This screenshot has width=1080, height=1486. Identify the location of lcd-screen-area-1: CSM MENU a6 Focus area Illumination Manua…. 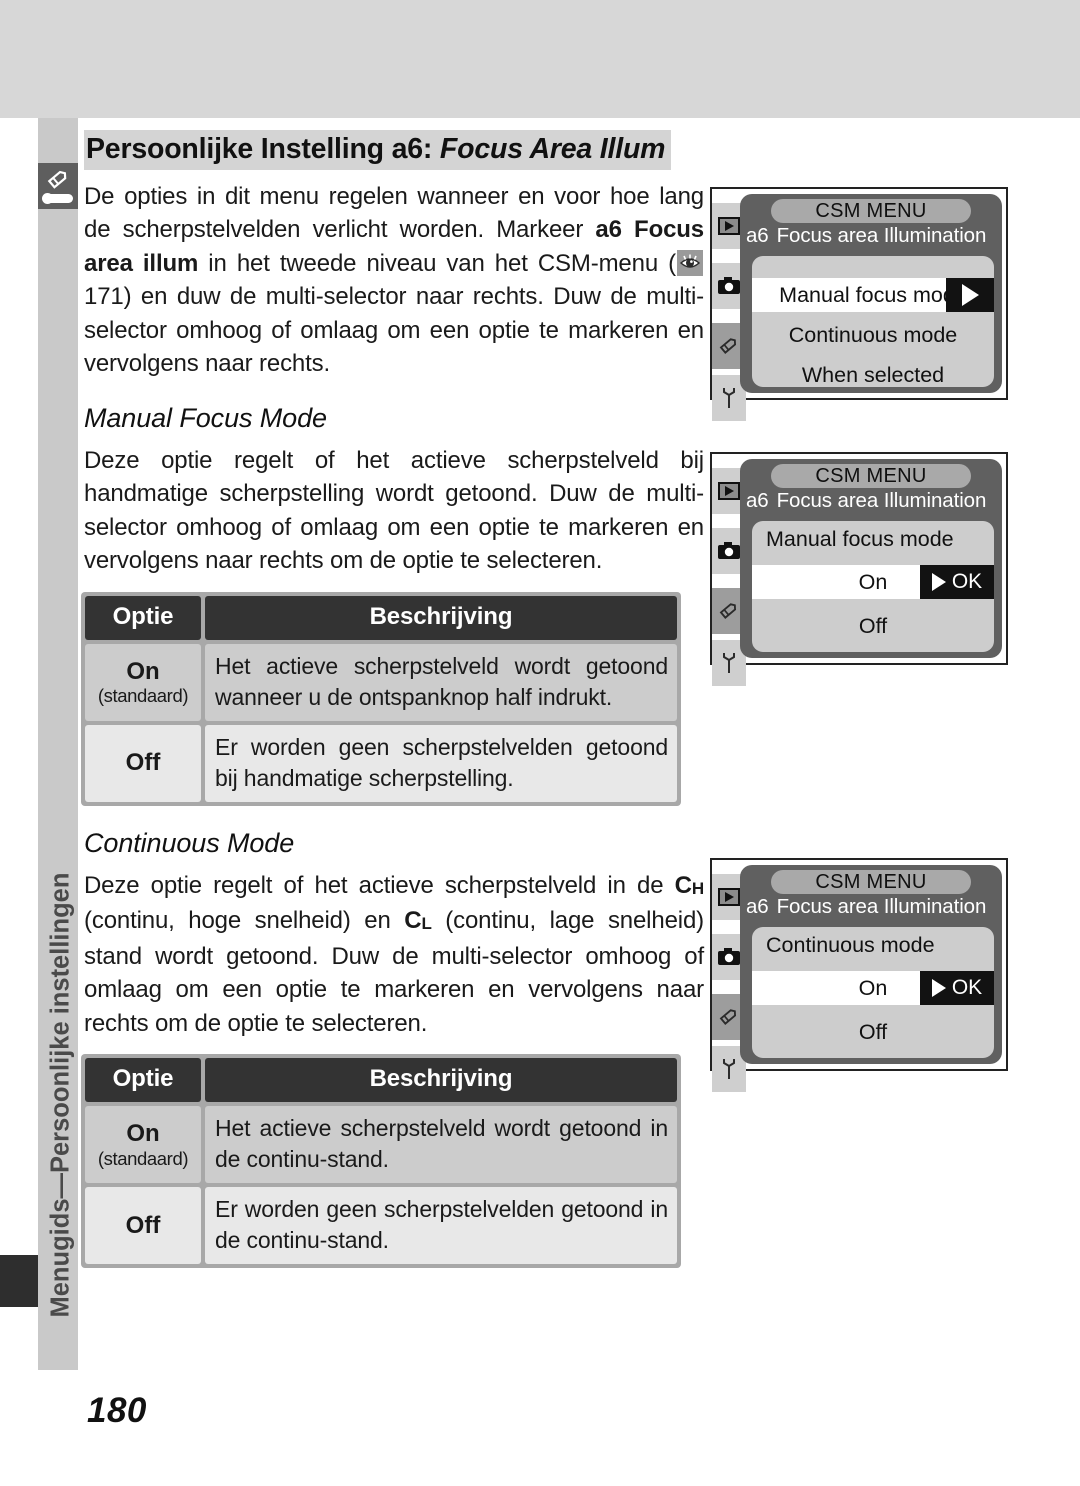
(871, 293).